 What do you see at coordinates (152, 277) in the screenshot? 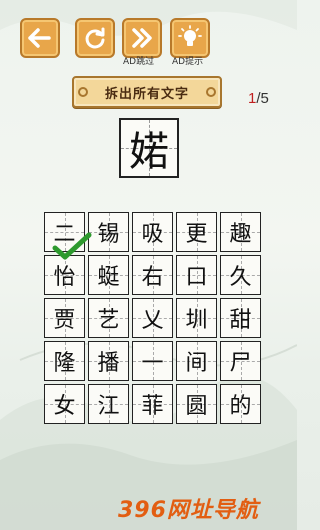
I see `grid-cell-char: 右` at bounding box center [152, 277].